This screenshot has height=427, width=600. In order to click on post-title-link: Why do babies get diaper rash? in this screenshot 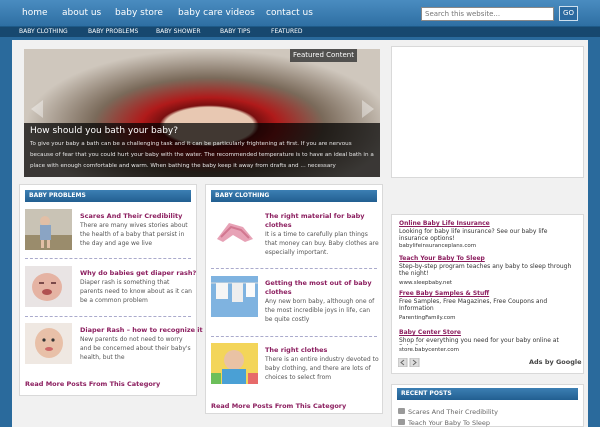, I will do `click(138, 273)`.